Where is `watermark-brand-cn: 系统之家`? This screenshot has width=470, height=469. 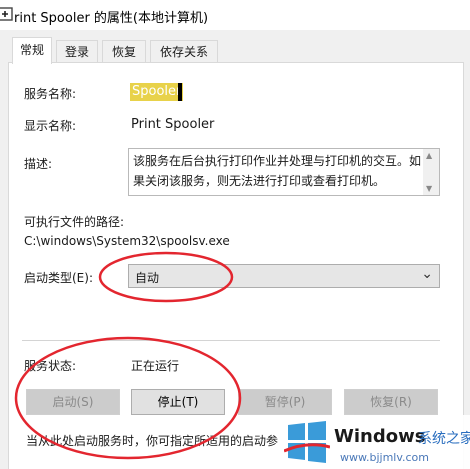 watermark-brand-cn: 系统之家 is located at coordinates (444, 439).